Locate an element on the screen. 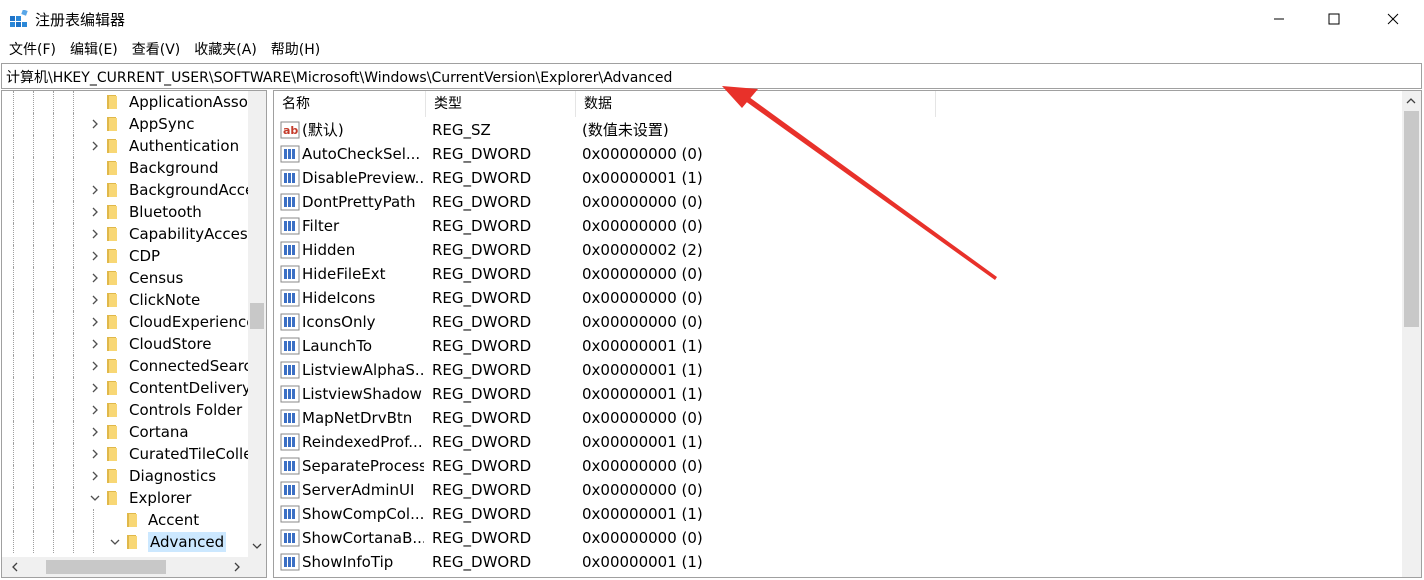  tree-item: Controls Folder is located at coordinates (125, 410).